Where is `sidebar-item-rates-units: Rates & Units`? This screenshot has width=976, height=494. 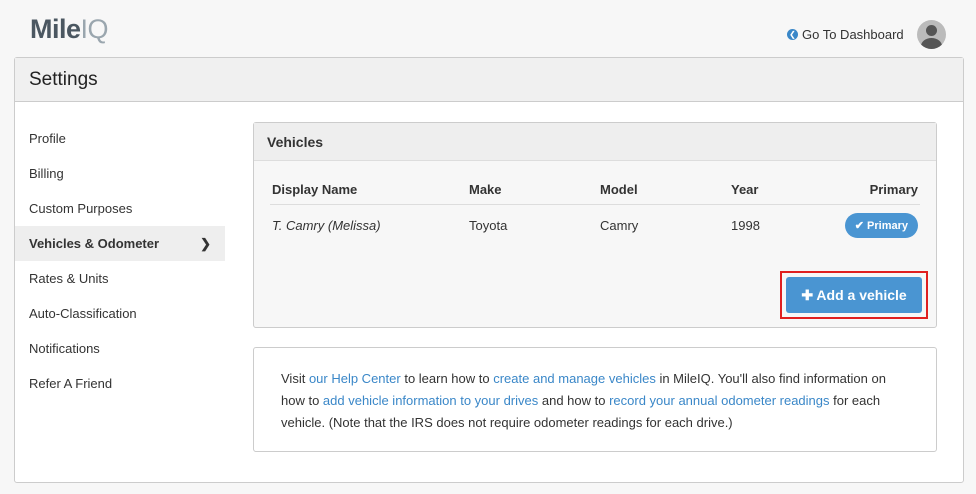
sidebar-item-rates-units: Rates & Units is located at coordinates (120, 278).